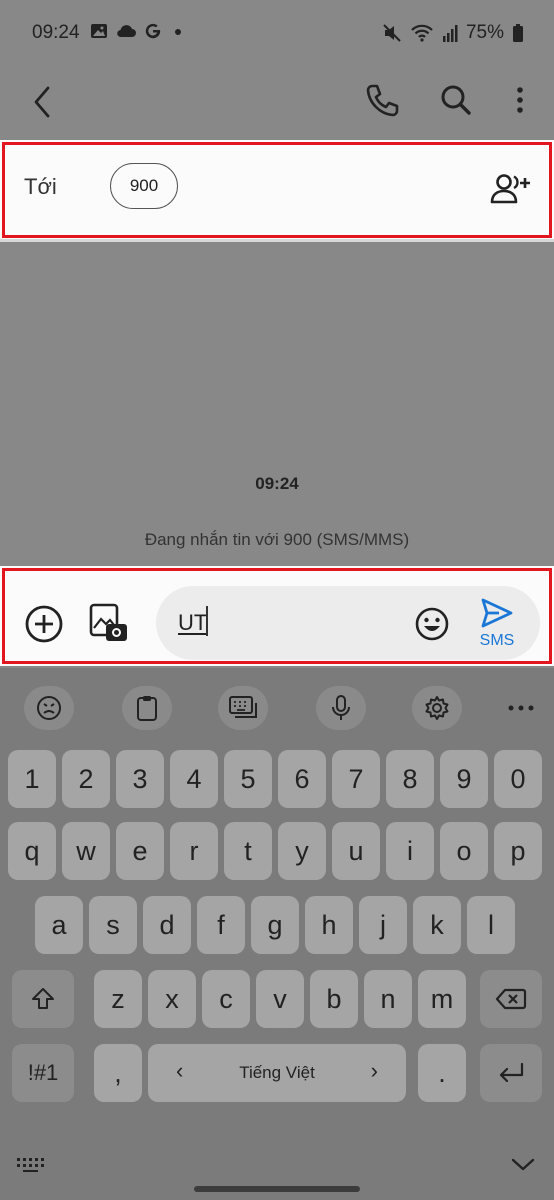 The height and width of the screenshot is (1200, 554). I want to click on home-indicator, so click(277, 1189).